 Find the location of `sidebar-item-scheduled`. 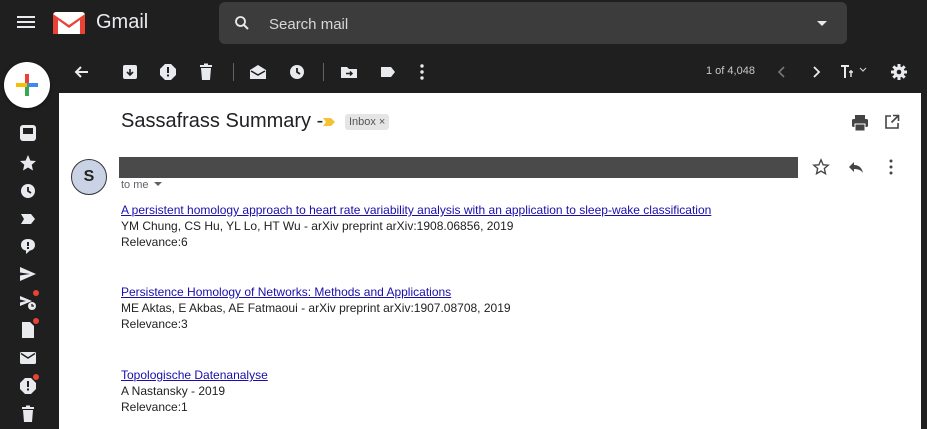

sidebar-item-scheduled is located at coordinates (28, 301).